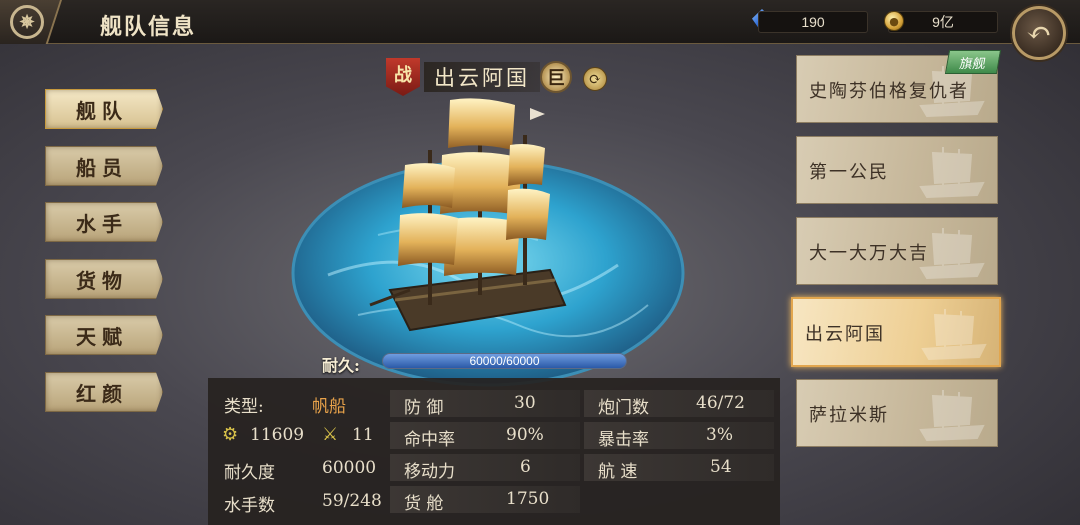 The width and height of the screenshot is (1080, 525). Describe the element at coordinates (525, 403) in the screenshot. I see `defense-value: 30` at that location.